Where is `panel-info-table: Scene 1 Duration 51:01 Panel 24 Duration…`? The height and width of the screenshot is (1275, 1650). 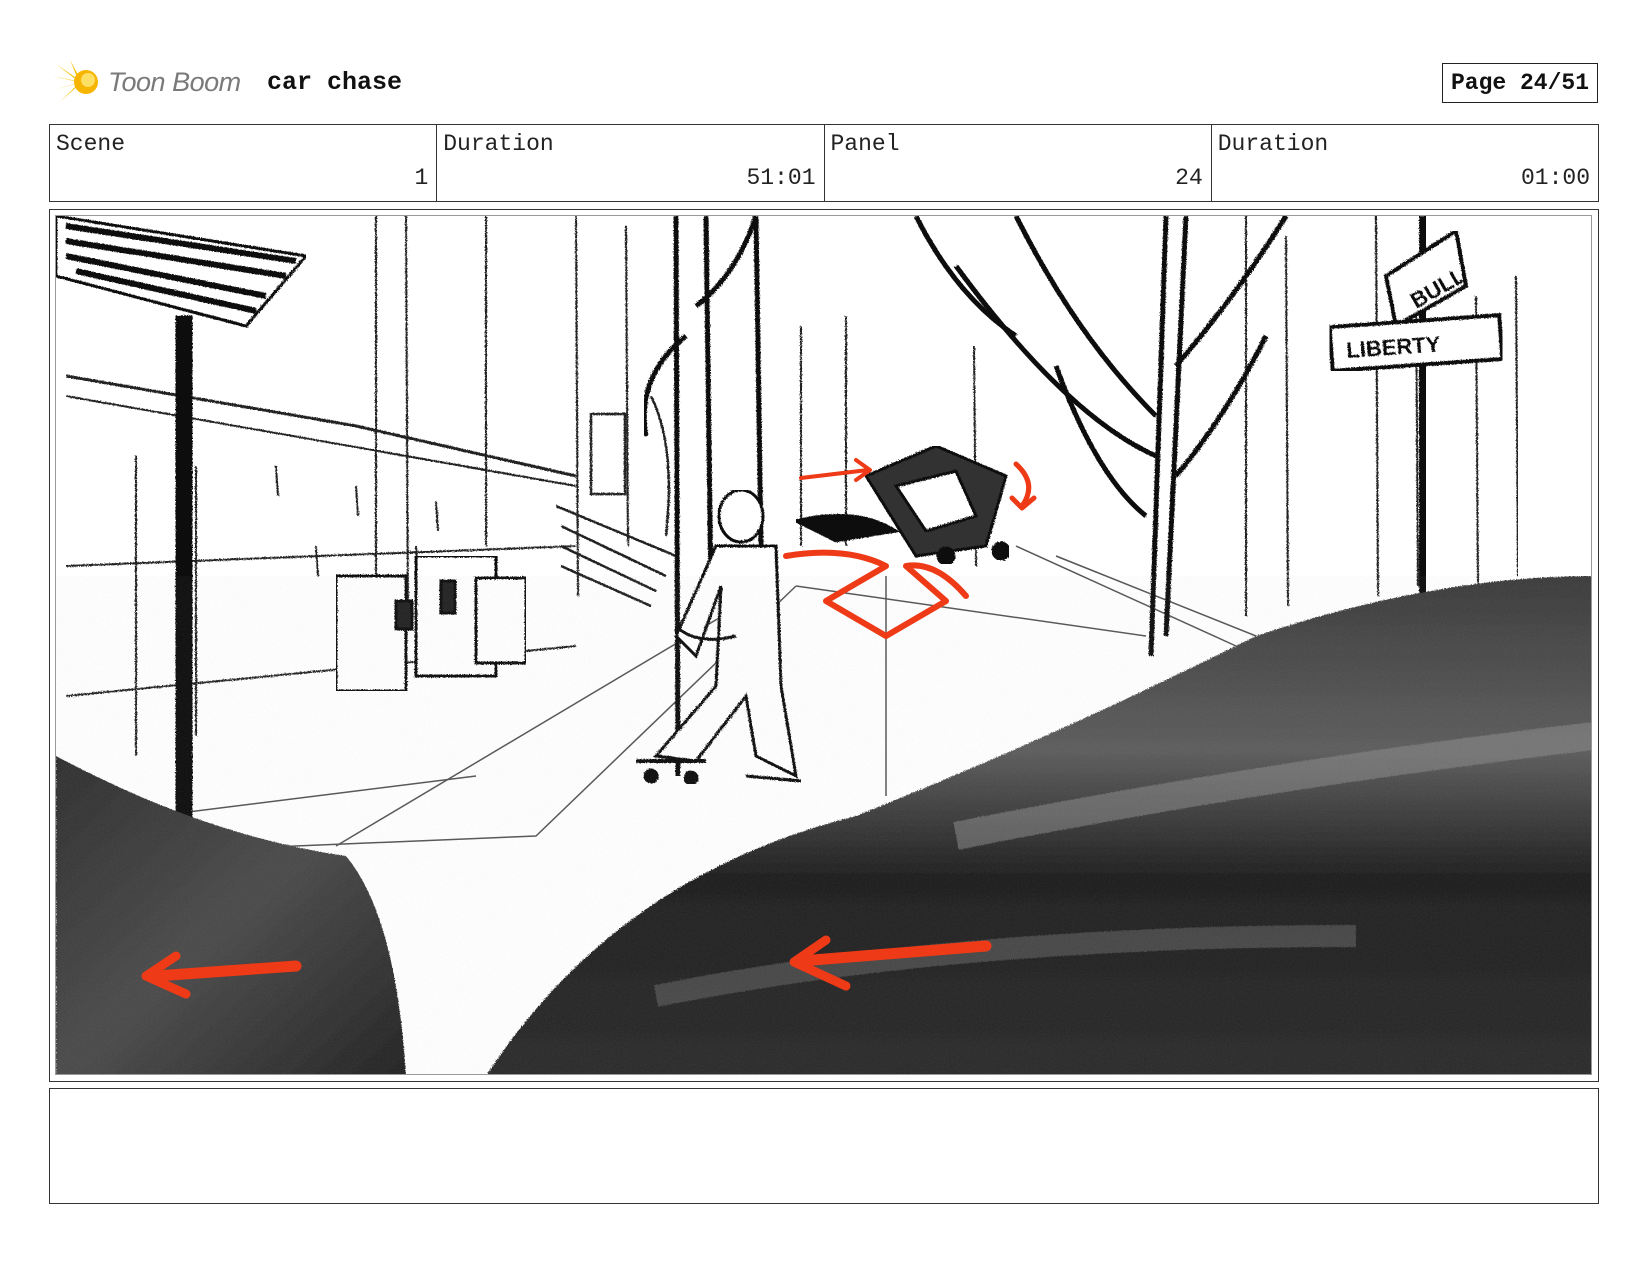
panel-info-table: Scene 1 Duration 51:01 Panel 24 Duration… is located at coordinates (824, 163).